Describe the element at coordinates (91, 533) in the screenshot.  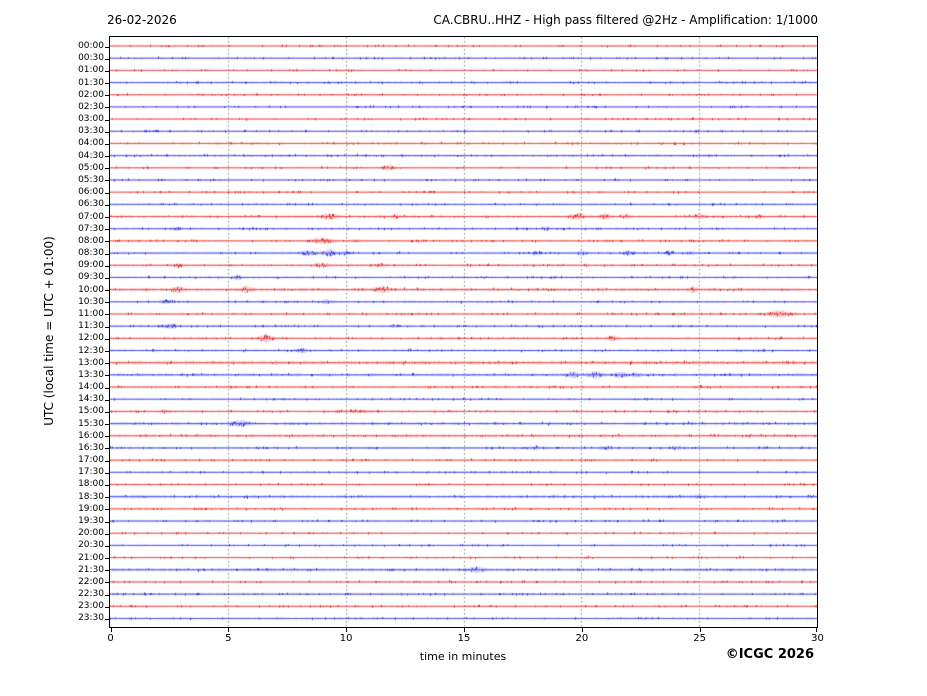
I see `y-tick-label: 20:00` at that location.